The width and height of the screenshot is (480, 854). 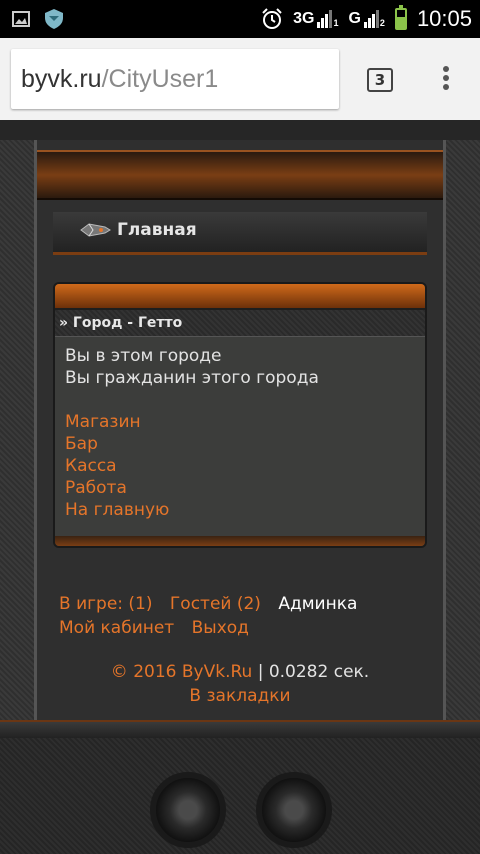 I want to click on left-border-decoration, so click(x=18, y=440).